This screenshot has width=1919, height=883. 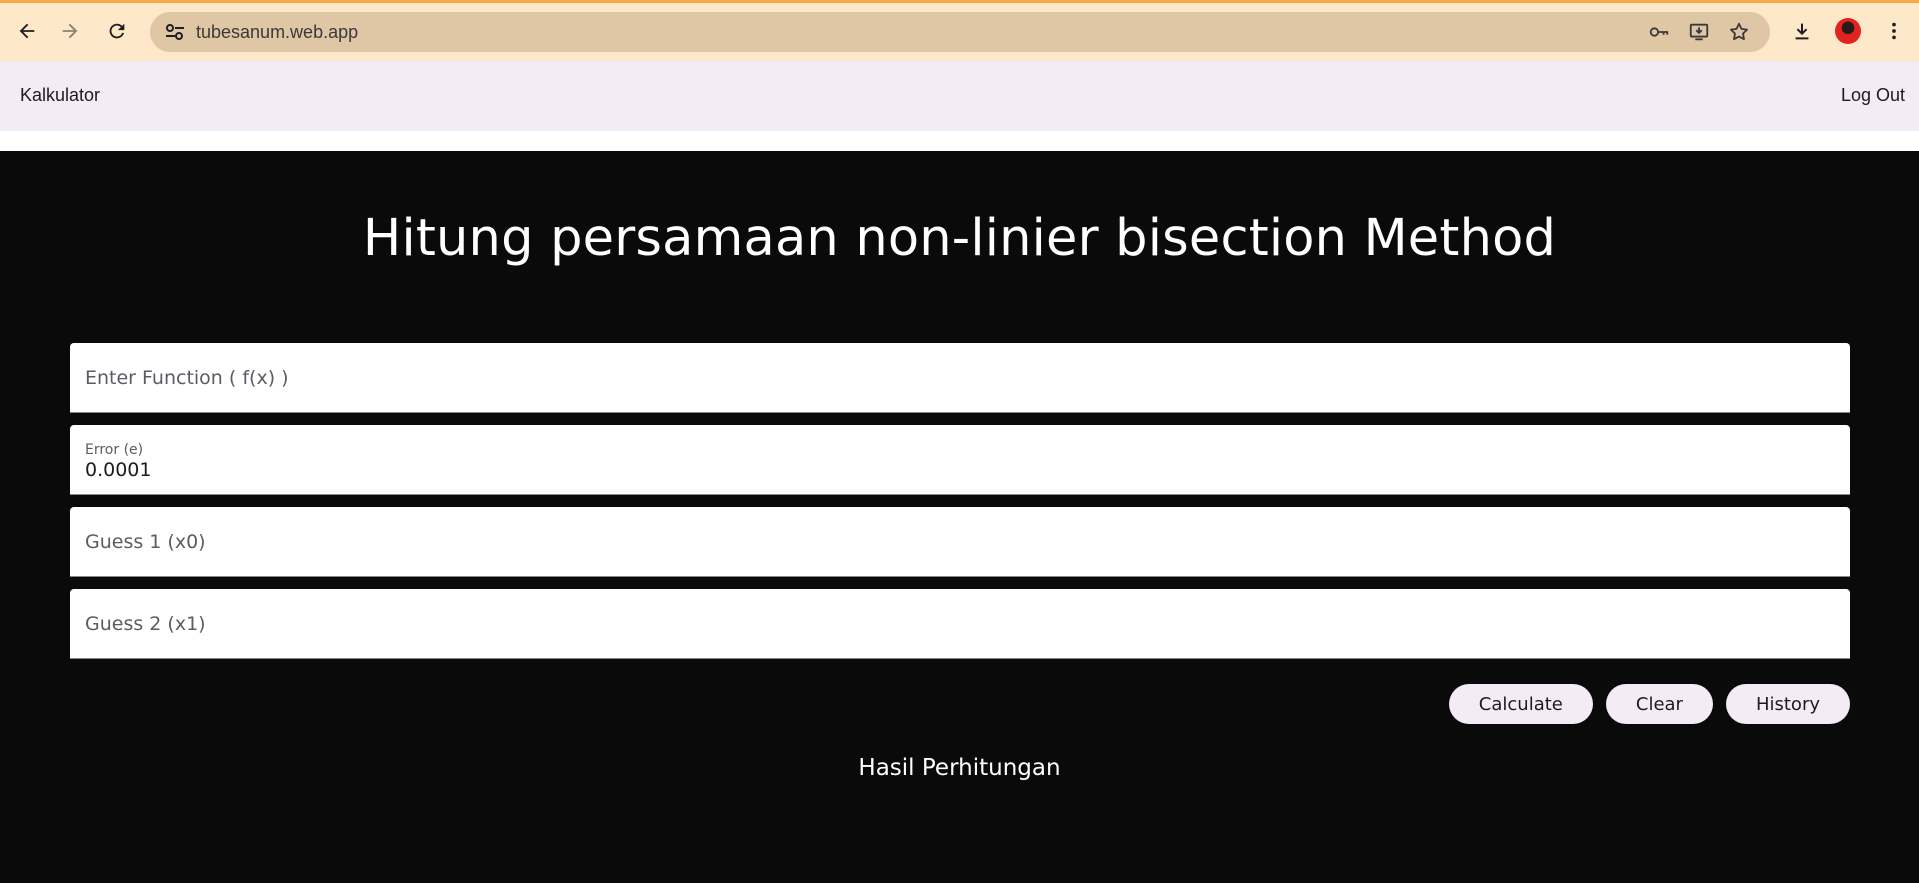 What do you see at coordinates (960, 460) in the screenshot?
I see `error-field: Error (e) 0.0001` at bounding box center [960, 460].